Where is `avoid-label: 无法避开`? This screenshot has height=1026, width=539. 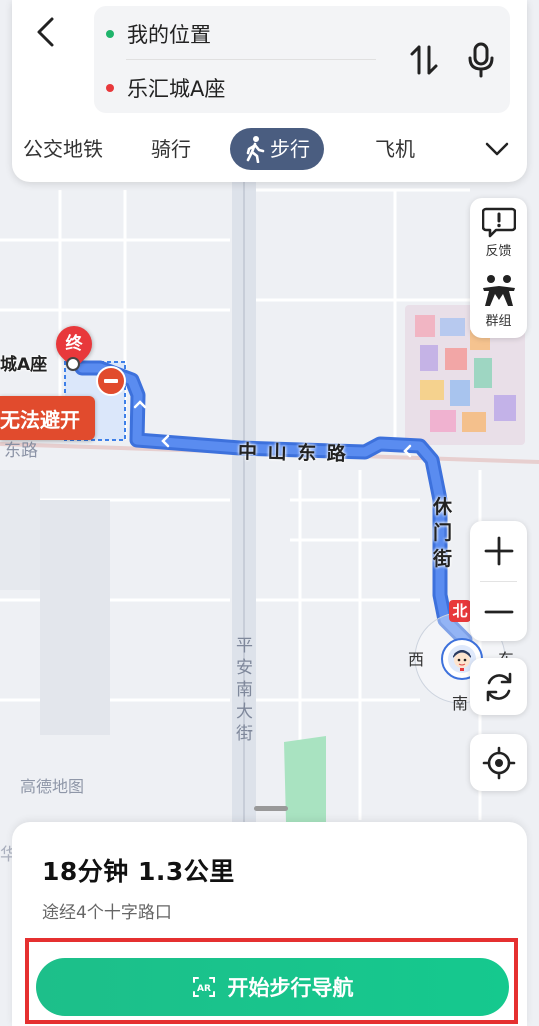
avoid-label: 无法避开 is located at coordinates (40, 420).